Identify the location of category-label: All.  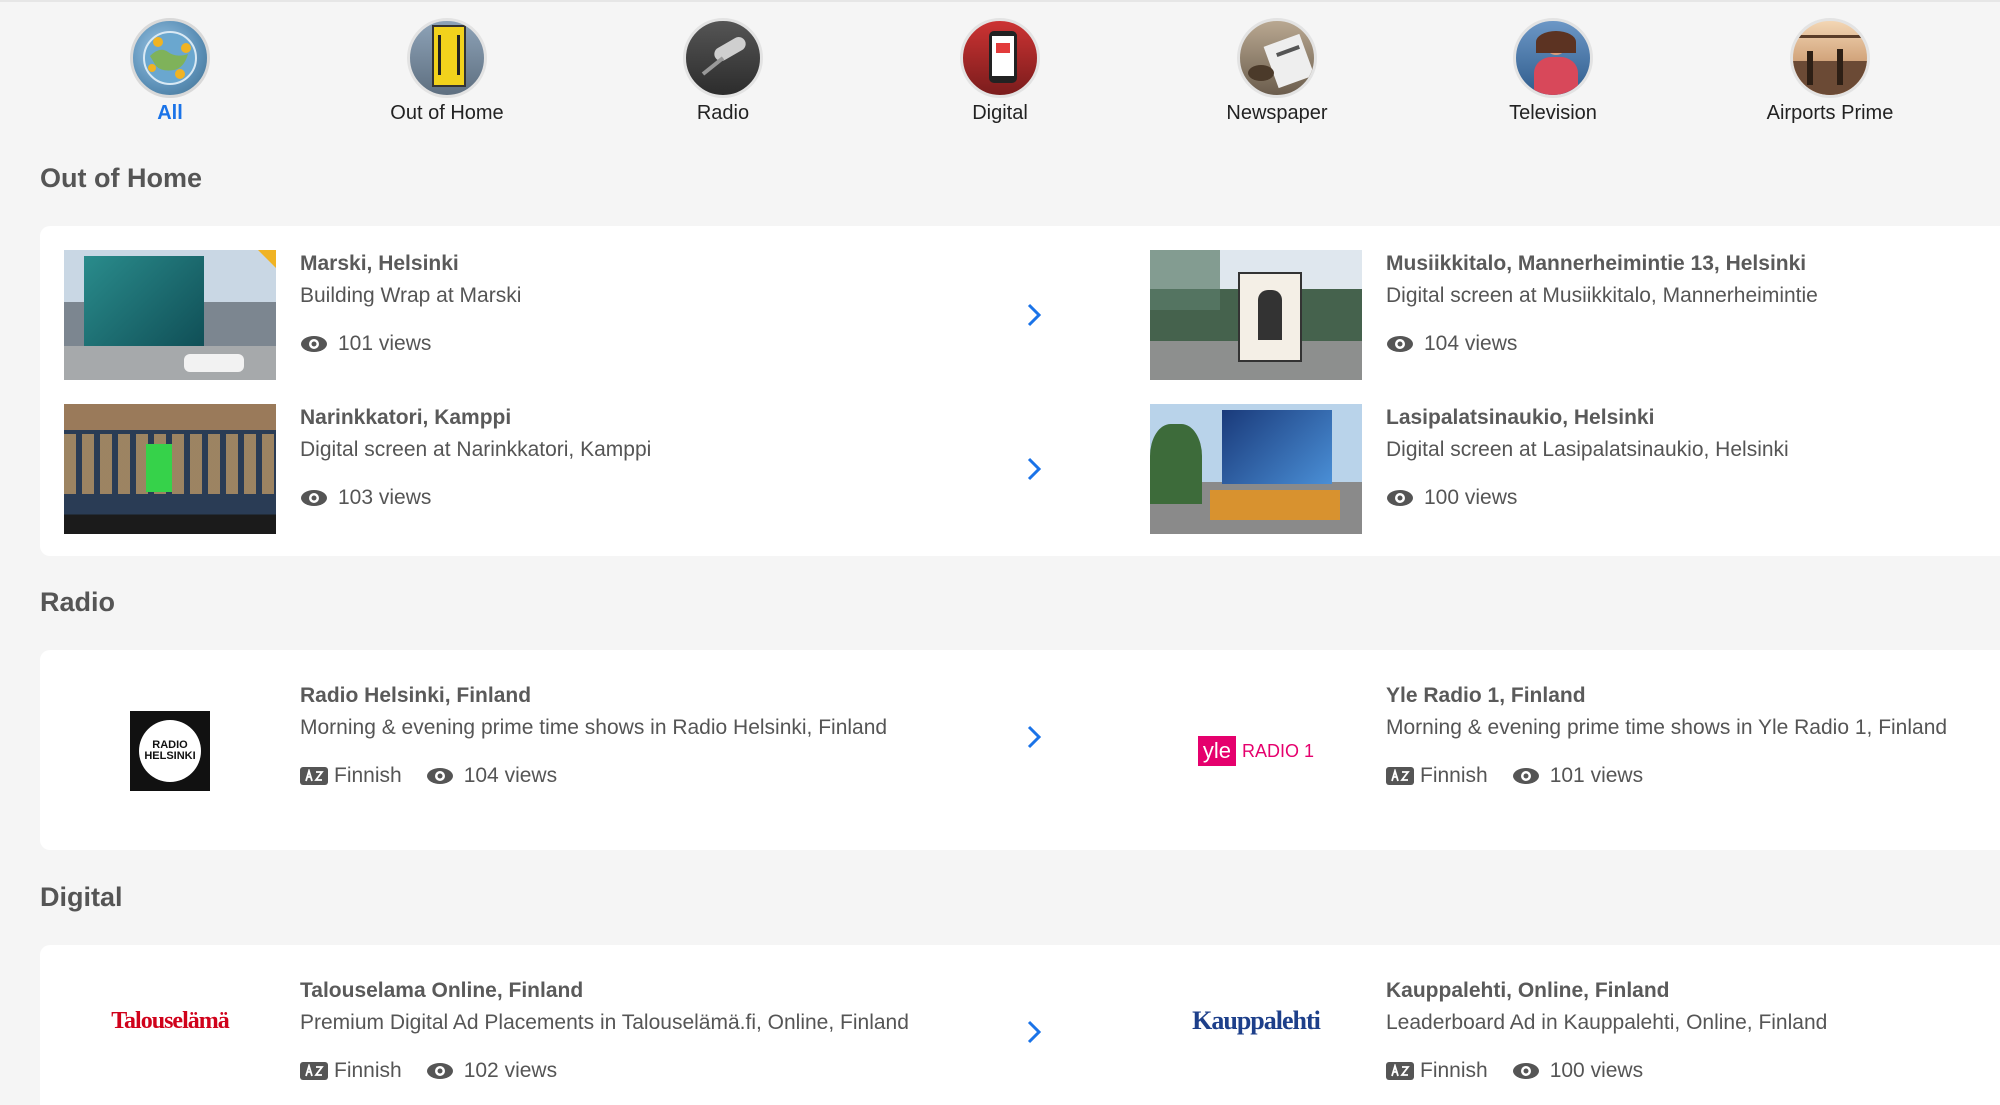
(170, 113).